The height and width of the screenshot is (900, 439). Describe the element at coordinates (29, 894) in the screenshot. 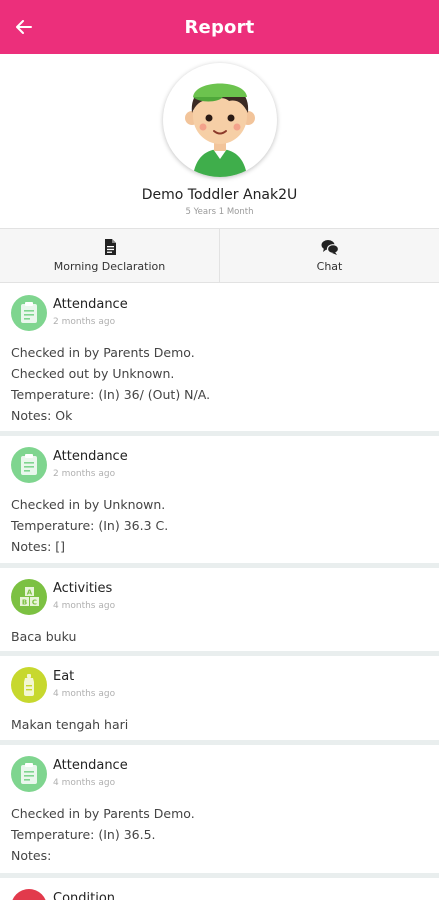

I see `condition-icon` at that location.